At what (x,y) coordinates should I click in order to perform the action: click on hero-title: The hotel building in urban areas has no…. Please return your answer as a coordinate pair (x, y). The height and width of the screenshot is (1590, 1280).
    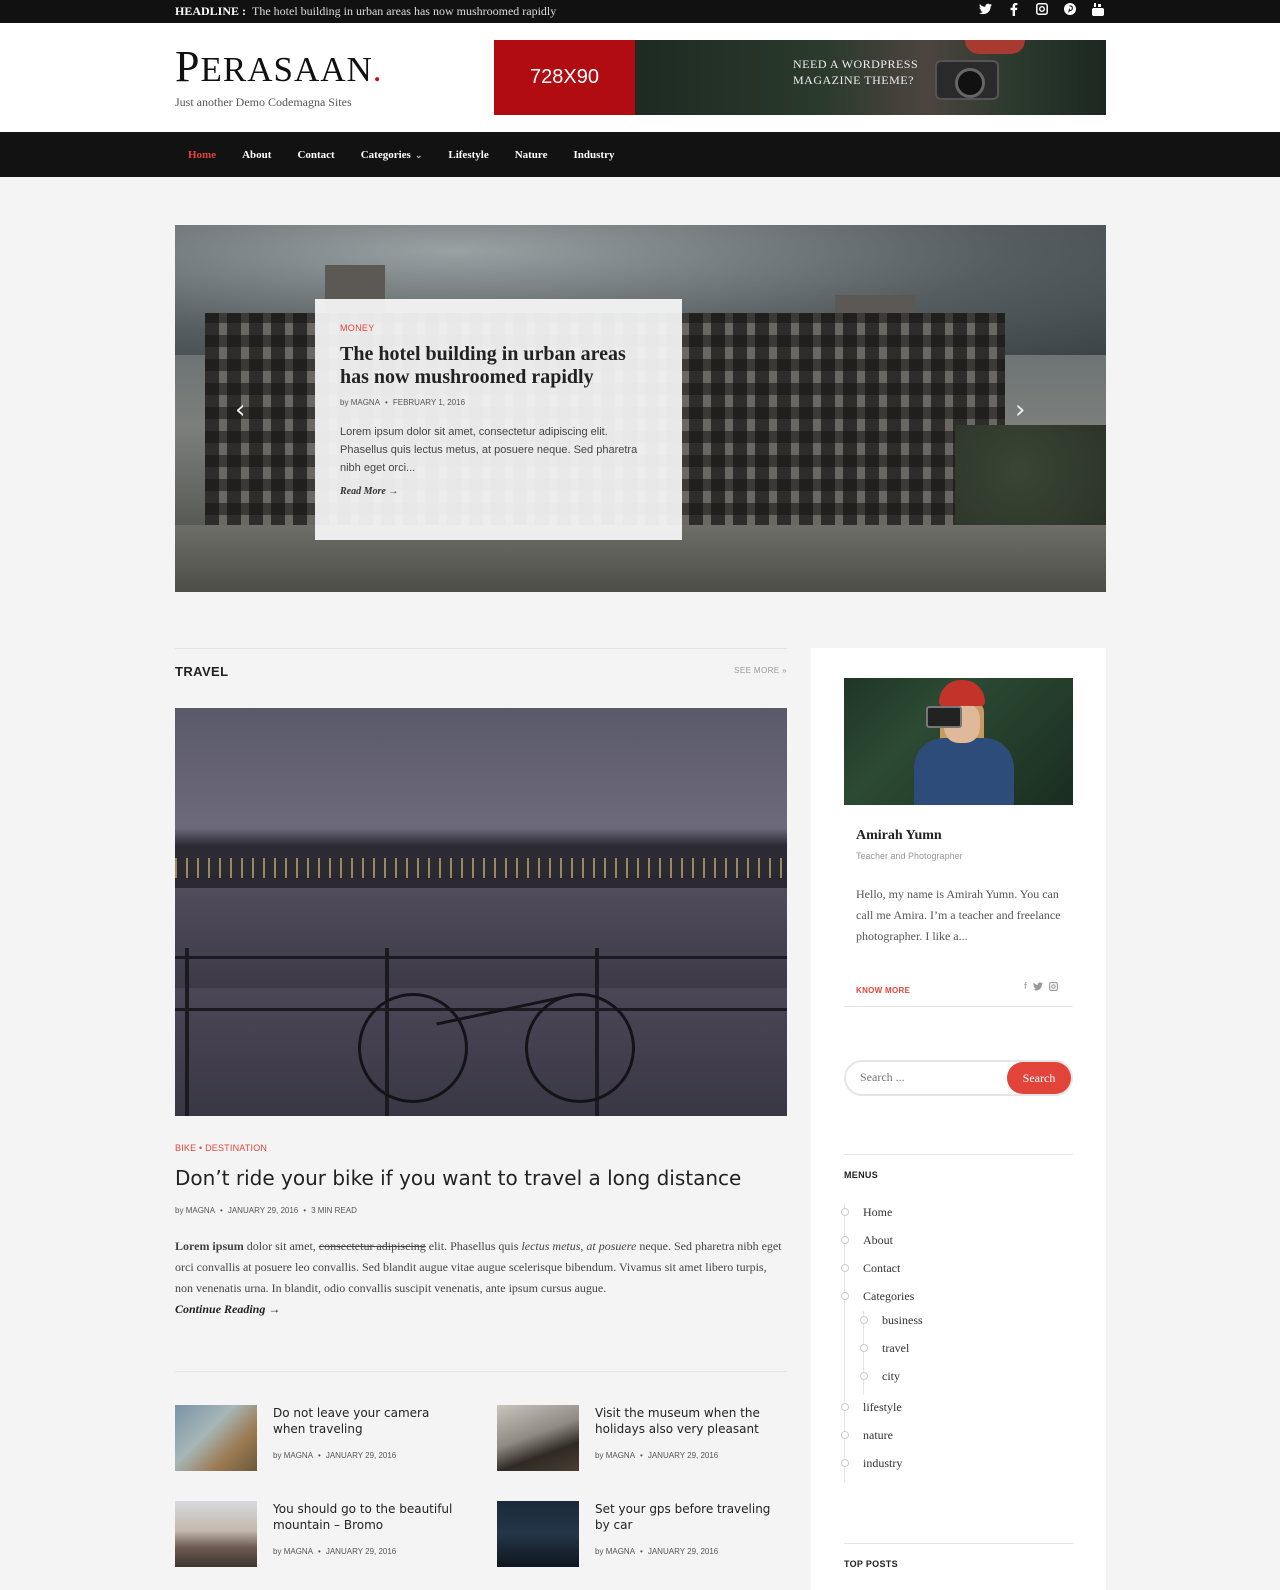
    Looking at the image, I should click on (498, 366).